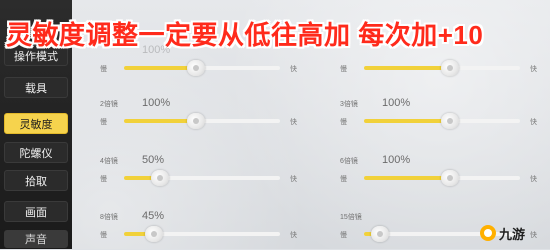 Image resolution: width=550 pixels, height=250 pixels. I want to click on sidebar-item-label: 画面, so click(36, 212).